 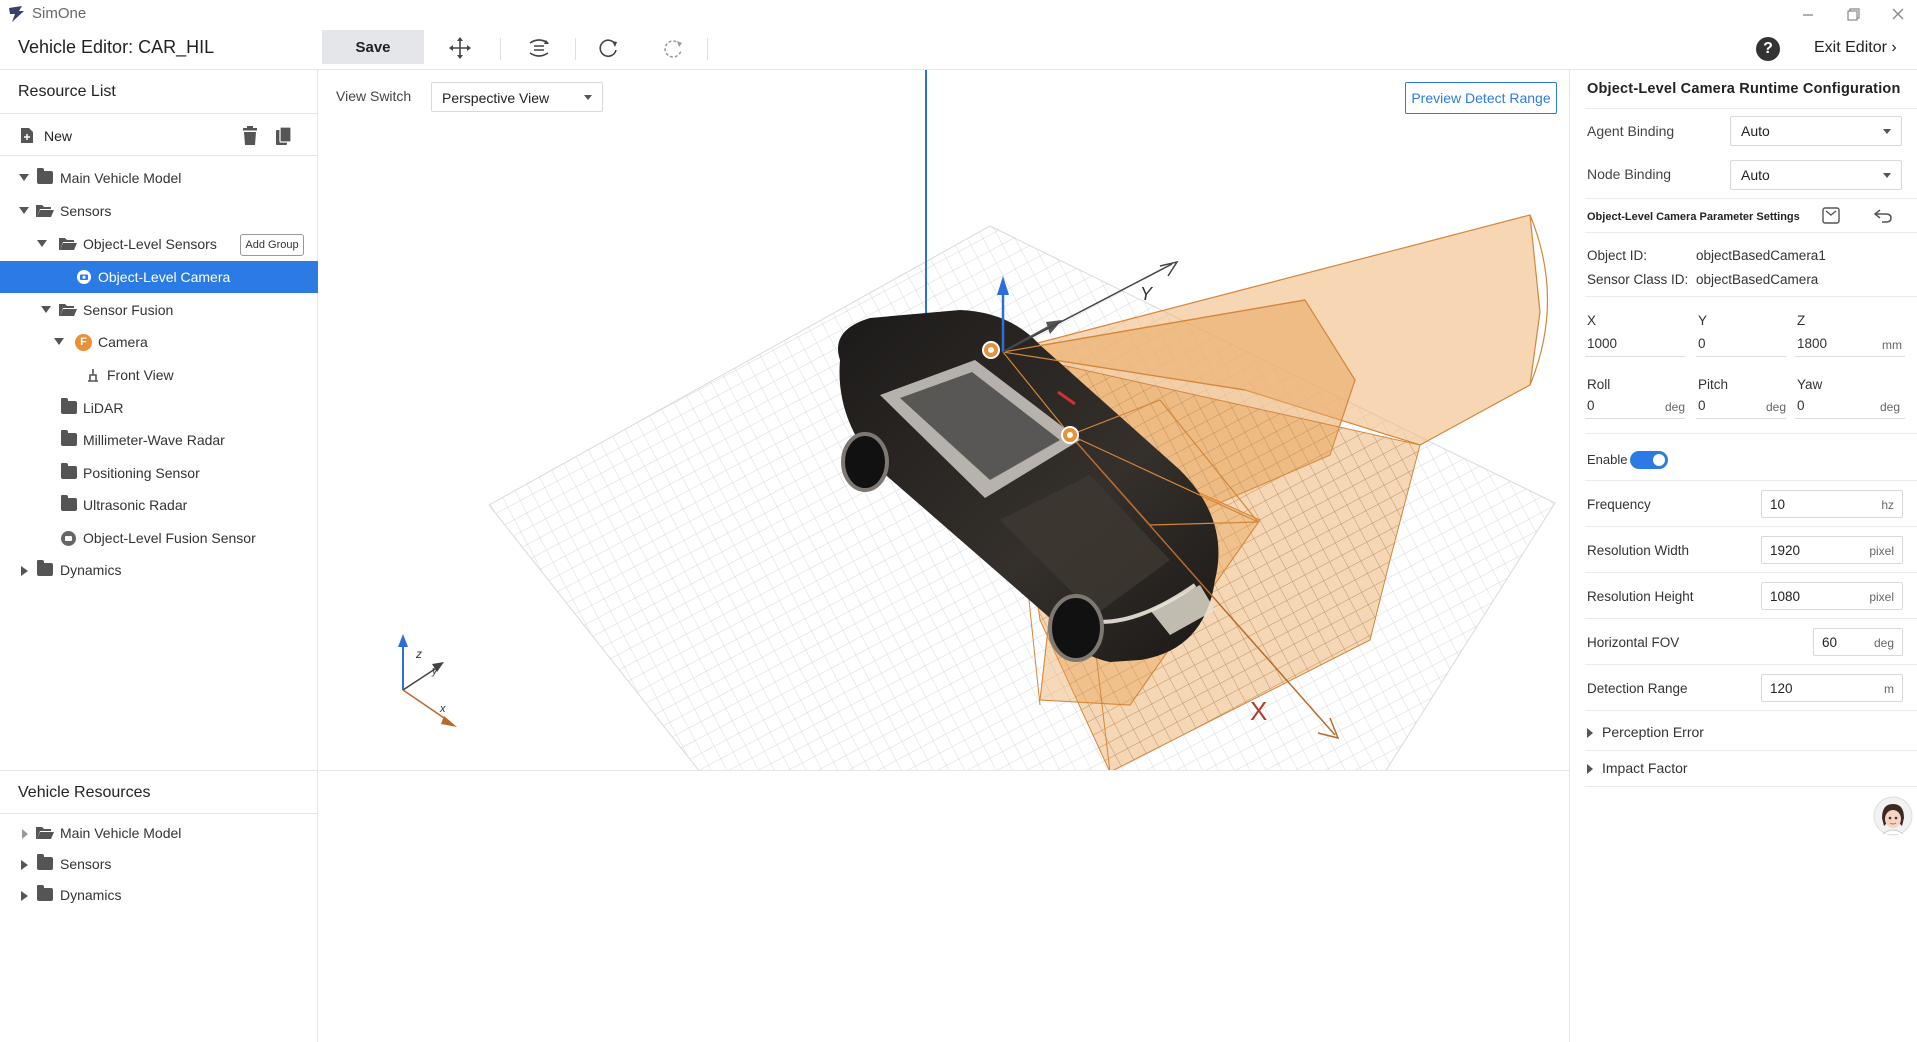 What do you see at coordinates (159, 864) in the screenshot?
I see `vr-item-sensors: Sensors` at bounding box center [159, 864].